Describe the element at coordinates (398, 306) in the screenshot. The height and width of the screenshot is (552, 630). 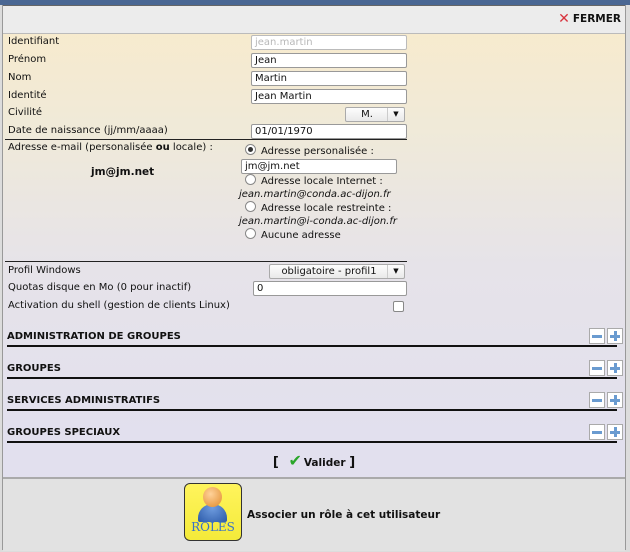
I see `shell-checkbox` at that location.